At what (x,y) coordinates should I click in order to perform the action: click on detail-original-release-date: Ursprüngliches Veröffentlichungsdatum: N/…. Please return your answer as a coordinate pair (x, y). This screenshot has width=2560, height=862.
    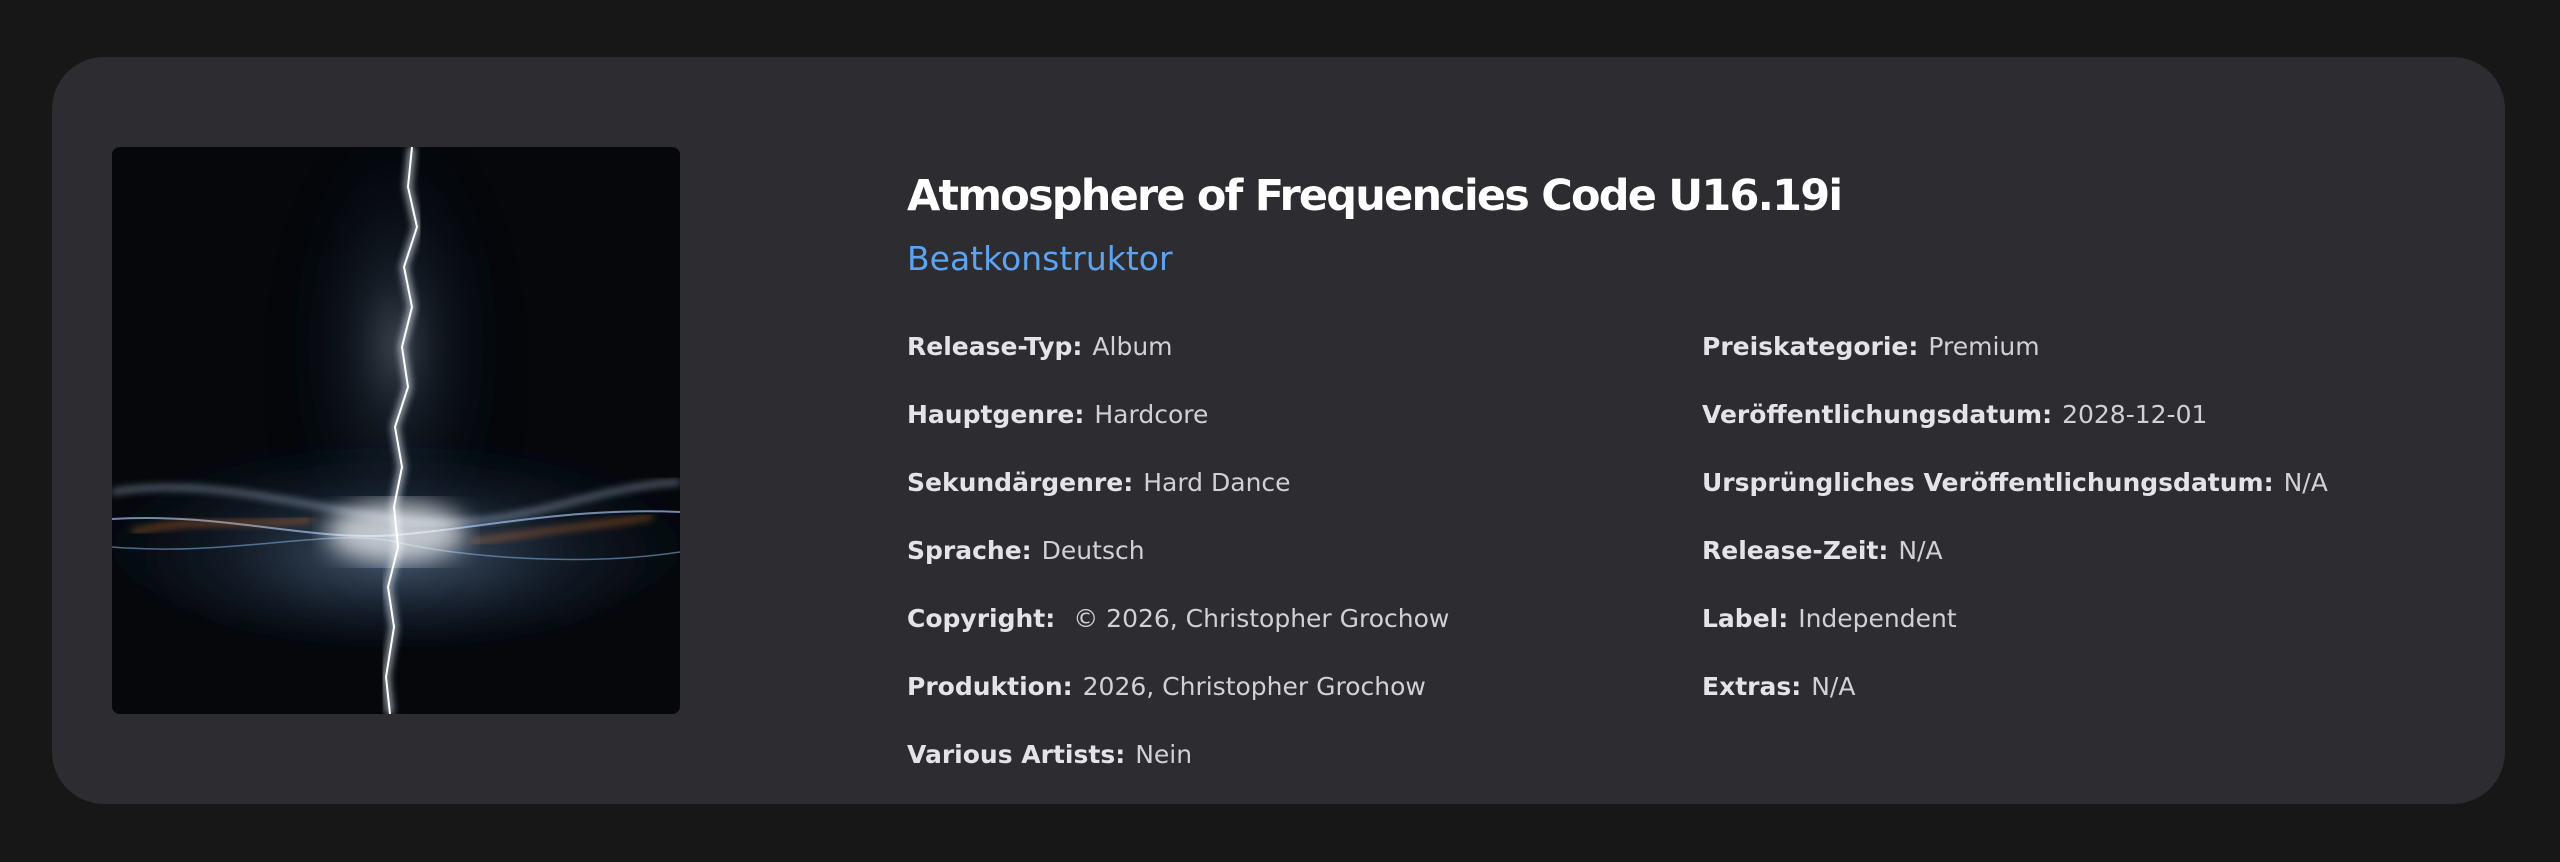
    Looking at the image, I should click on (2015, 483).